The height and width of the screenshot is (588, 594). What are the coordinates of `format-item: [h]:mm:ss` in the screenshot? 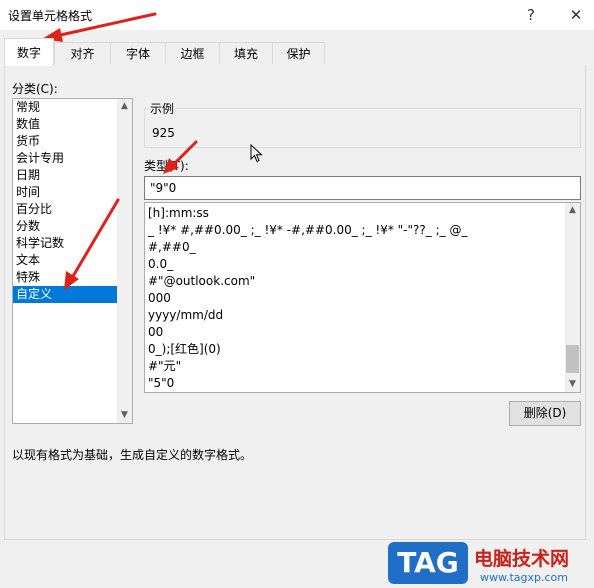 It's located at (362, 213).